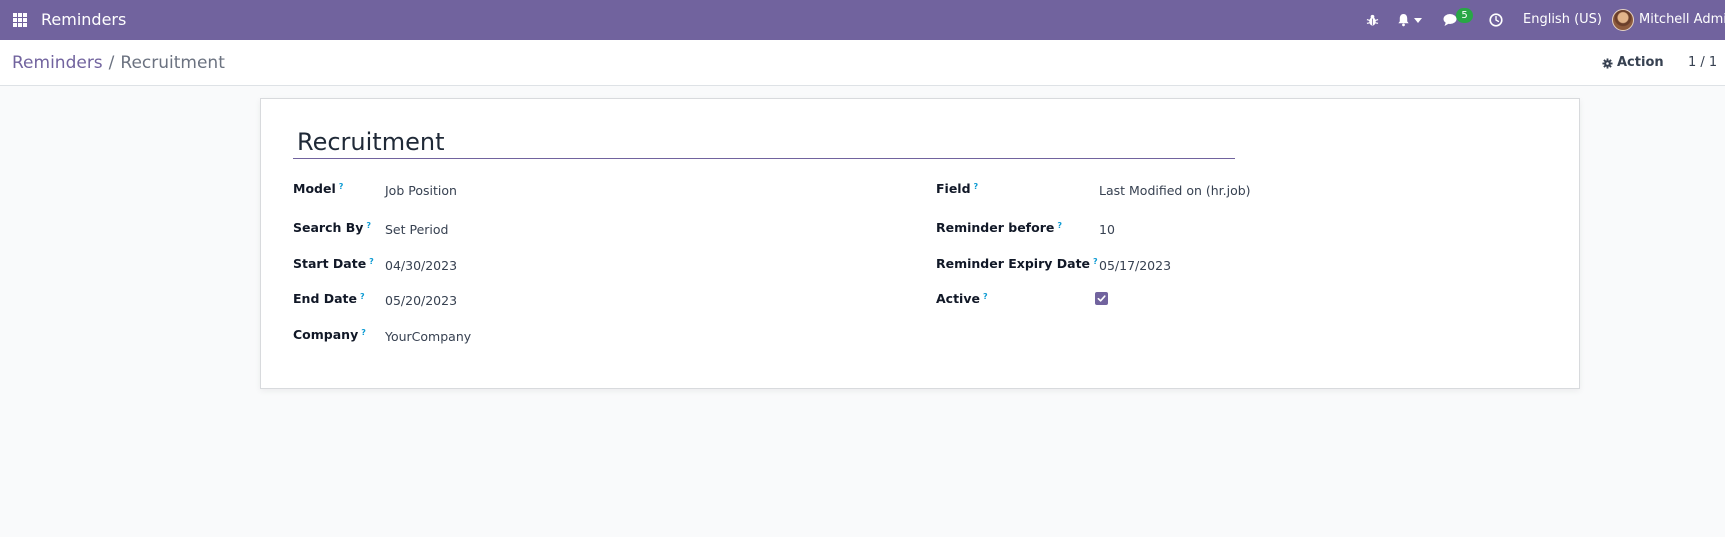 This screenshot has height=537, width=1725. What do you see at coordinates (1017, 263) in the screenshot?
I see `reminder-expiry-date-label: Reminder Expiry Date?` at bounding box center [1017, 263].